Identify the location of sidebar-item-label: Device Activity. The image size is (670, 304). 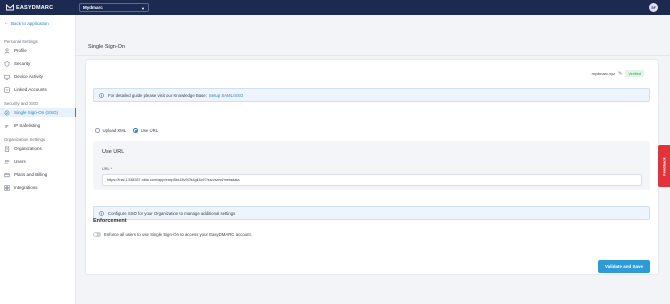
(29, 76).